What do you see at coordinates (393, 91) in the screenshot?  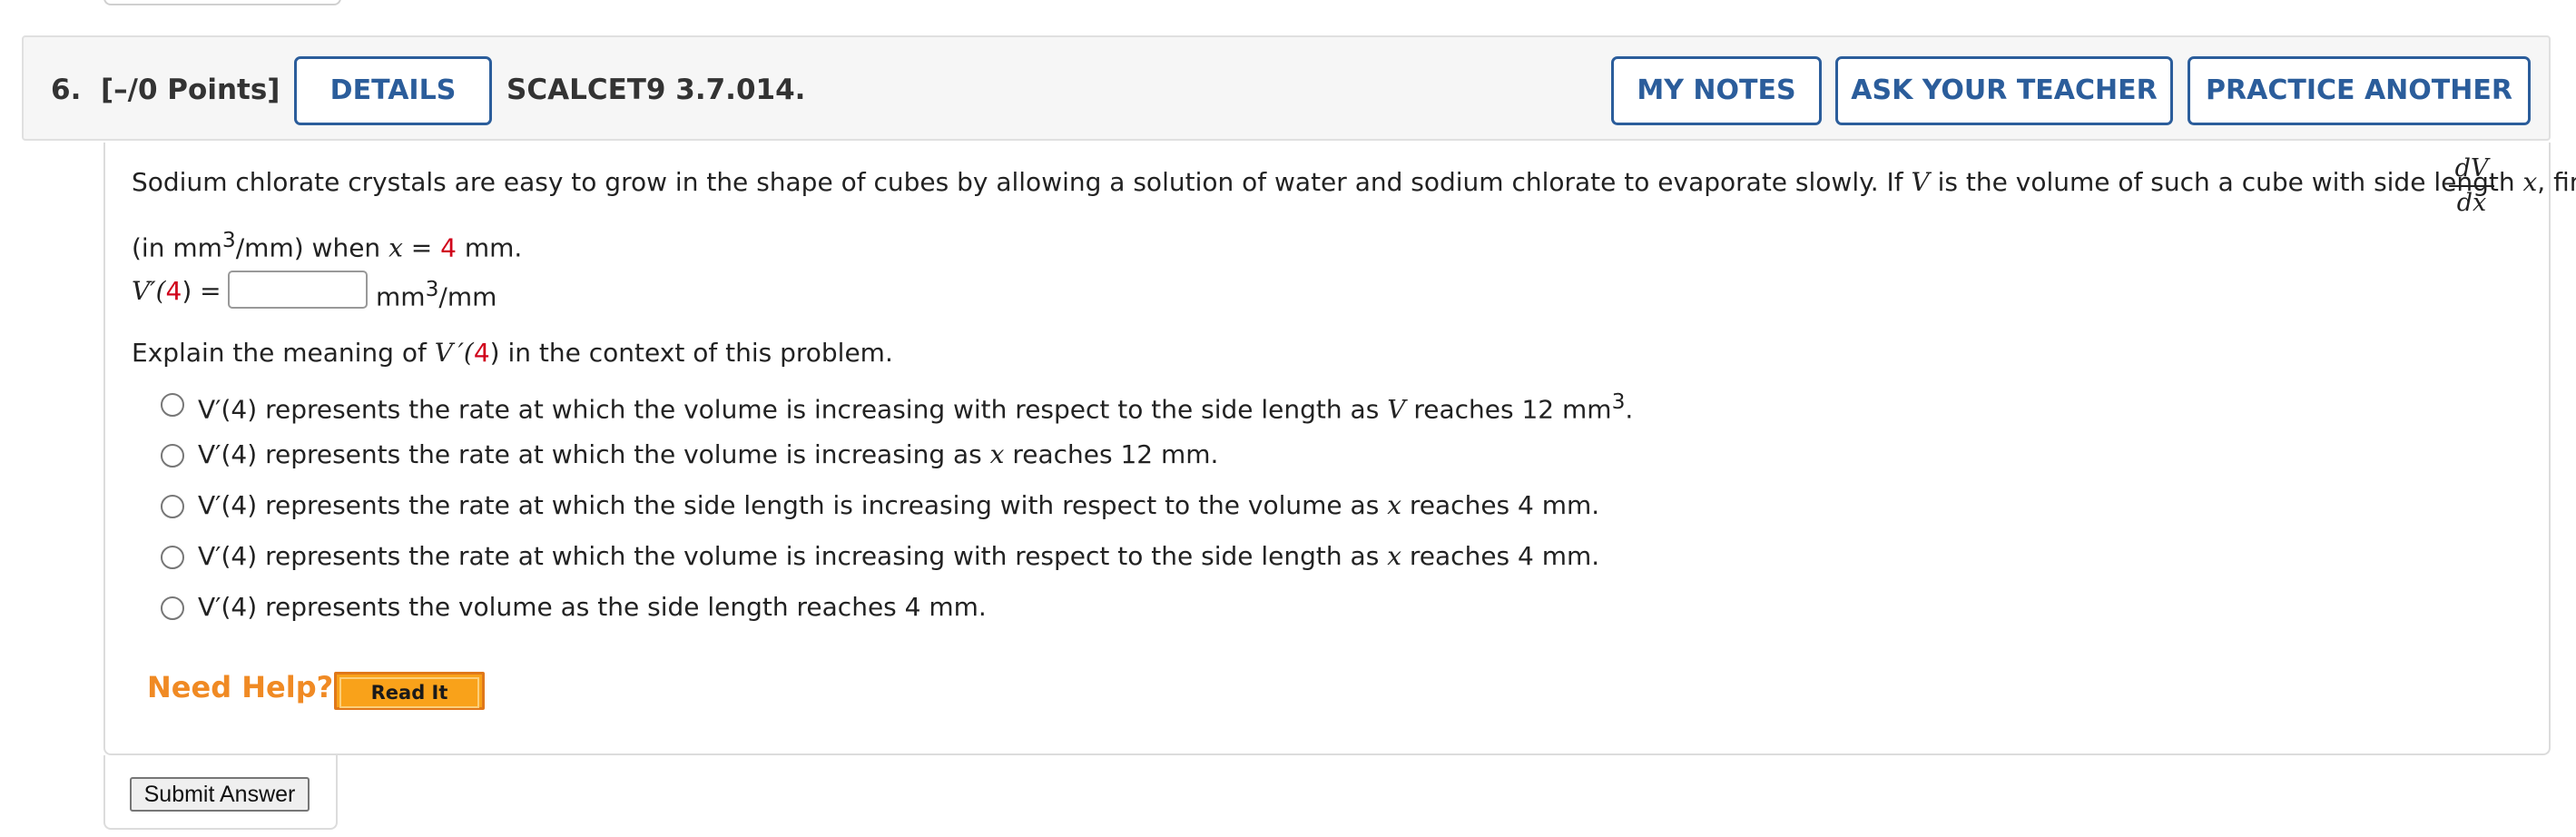 I see `details-button: DETAILS` at bounding box center [393, 91].